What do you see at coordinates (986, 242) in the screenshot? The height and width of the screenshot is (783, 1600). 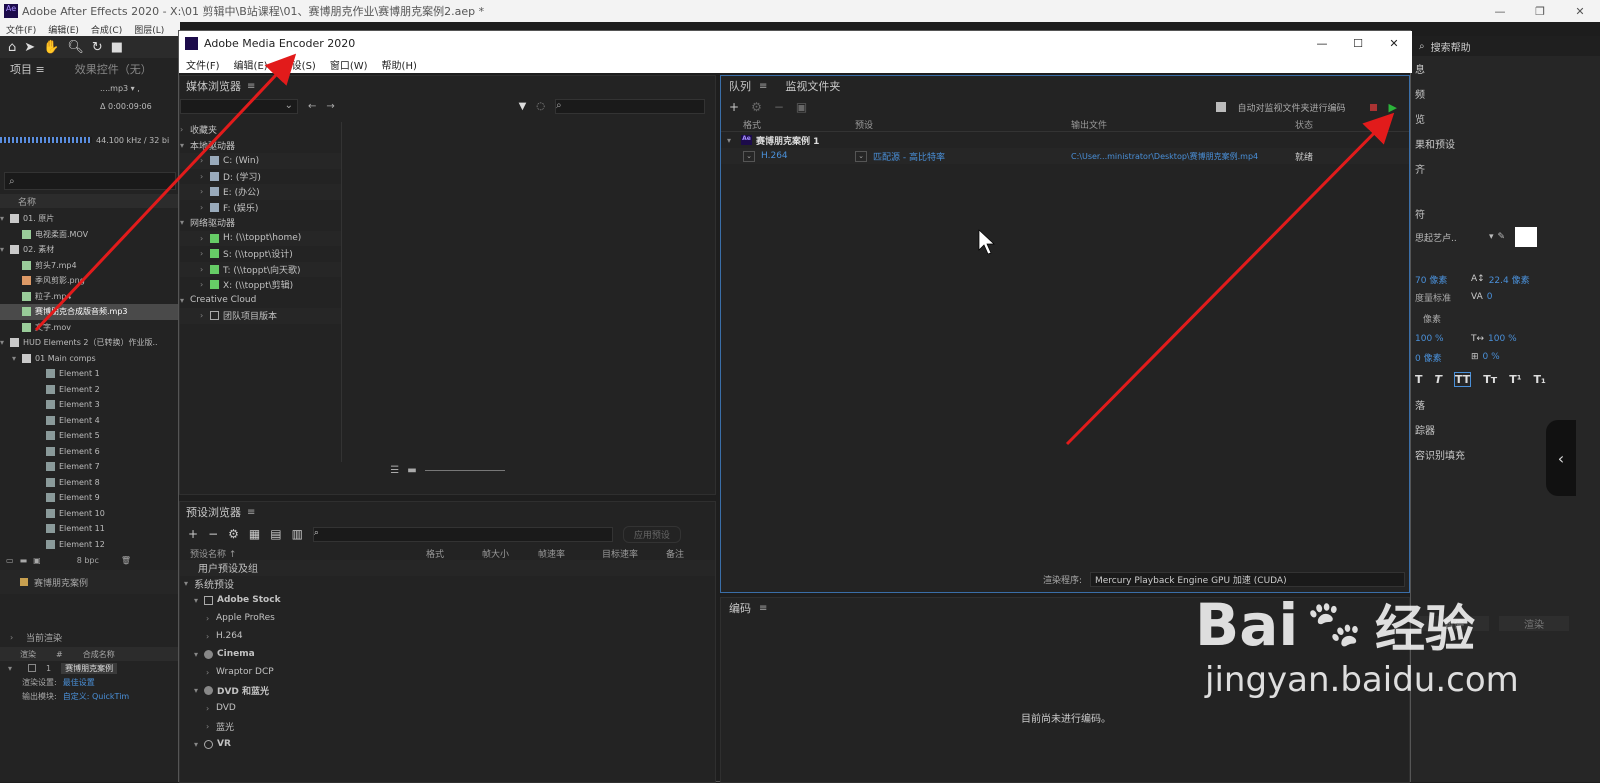 I see `mouse-cursor-icon` at bounding box center [986, 242].